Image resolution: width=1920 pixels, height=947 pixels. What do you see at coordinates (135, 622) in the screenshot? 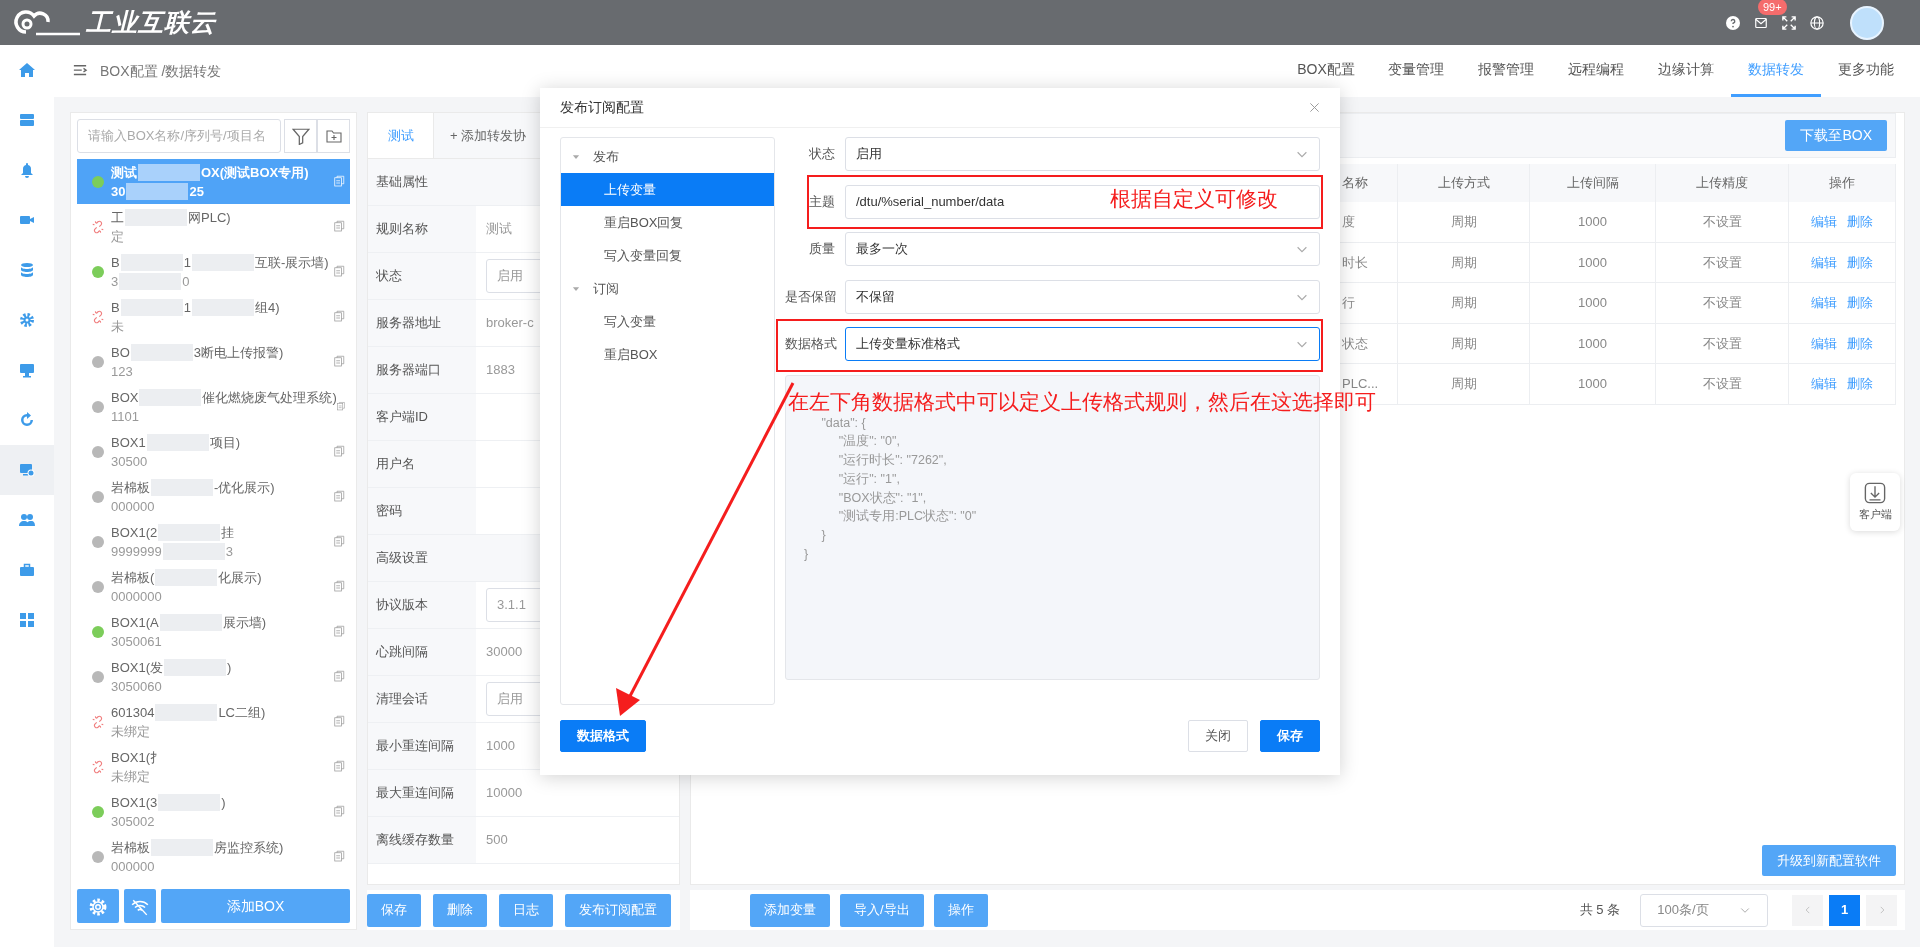
I see `device-name: BOX1(A` at bounding box center [135, 622].